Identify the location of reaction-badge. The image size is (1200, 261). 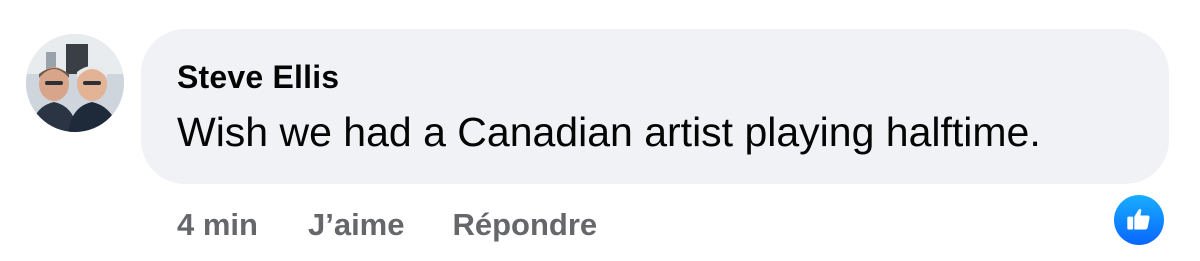
(1139, 220).